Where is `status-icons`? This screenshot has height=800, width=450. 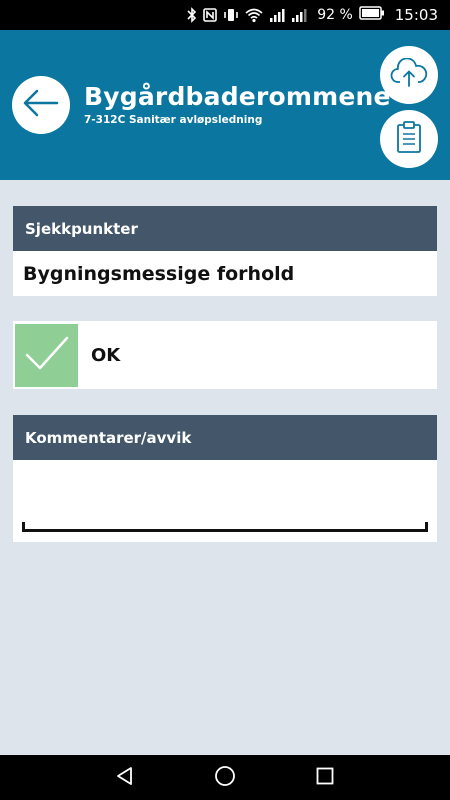 status-icons is located at coordinates (247, 15).